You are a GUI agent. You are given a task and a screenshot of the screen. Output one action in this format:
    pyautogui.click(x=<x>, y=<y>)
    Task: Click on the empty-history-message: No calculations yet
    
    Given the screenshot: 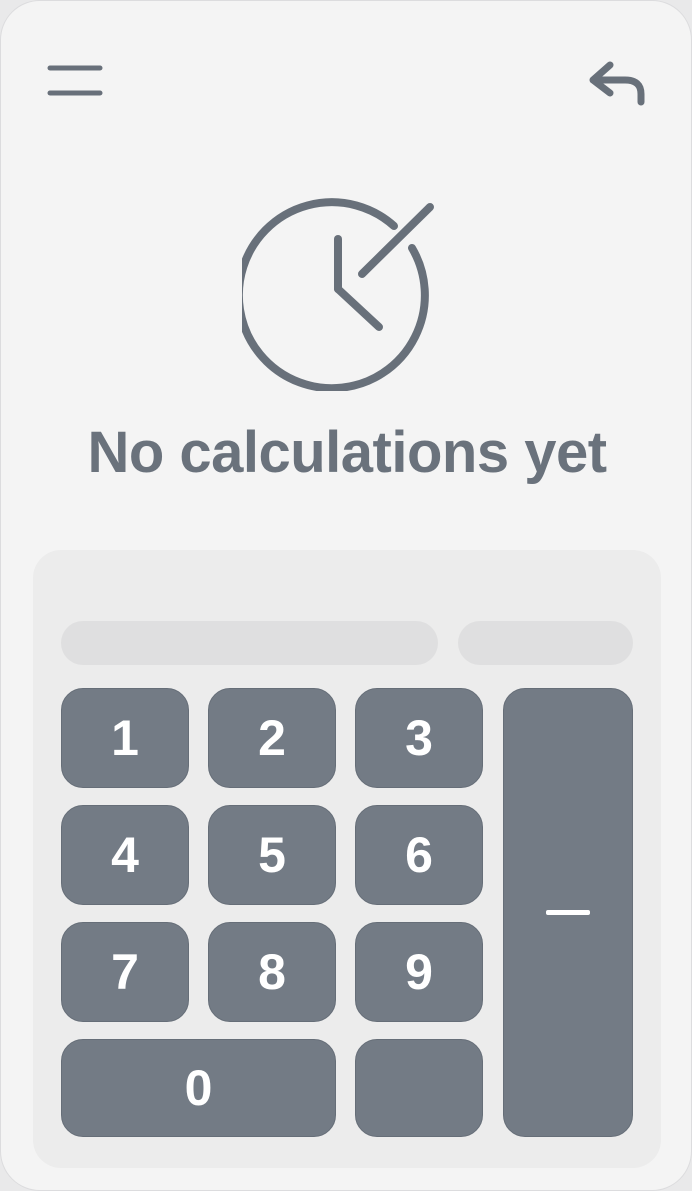 What is the action you would take?
    pyautogui.click(x=347, y=452)
    